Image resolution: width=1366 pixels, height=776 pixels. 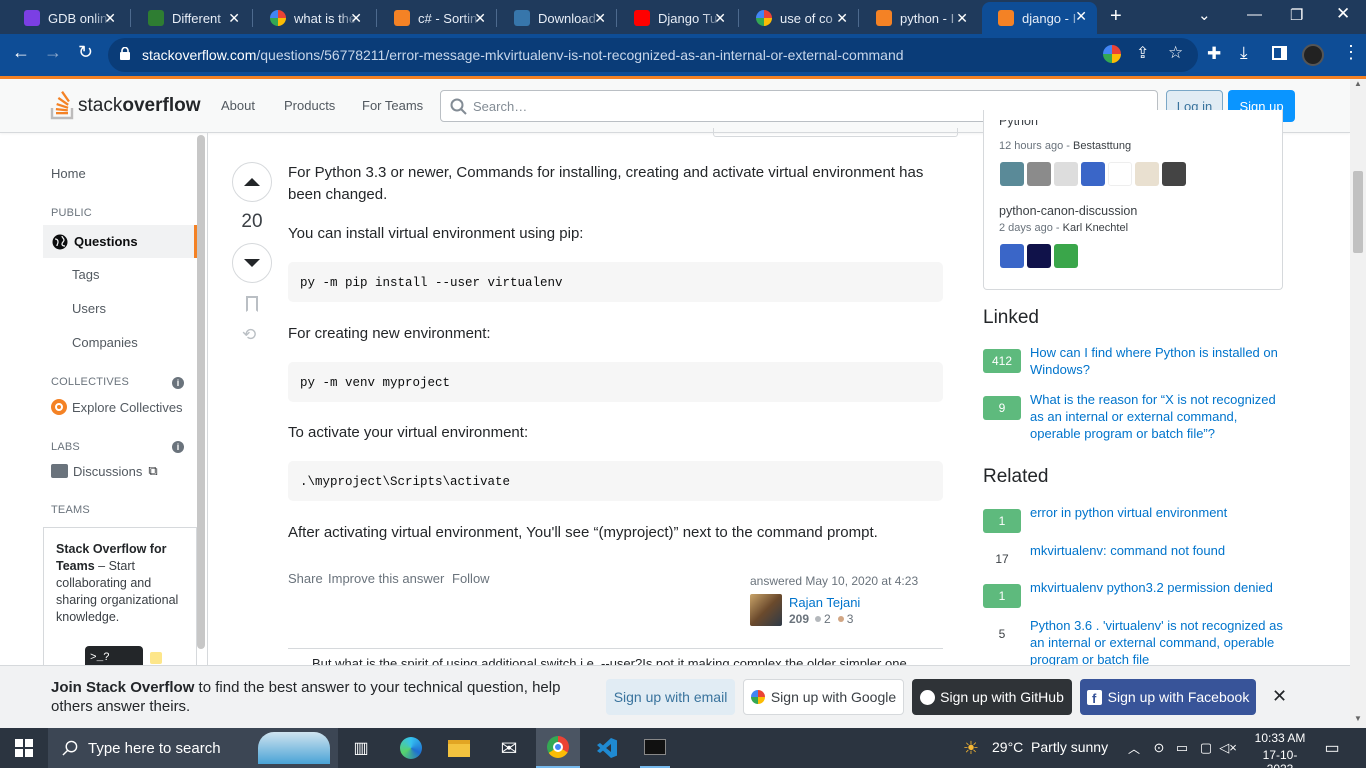 What do you see at coordinates (1142, 53) in the screenshot?
I see `share-icon: ⇪` at bounding box center [1142, 53].